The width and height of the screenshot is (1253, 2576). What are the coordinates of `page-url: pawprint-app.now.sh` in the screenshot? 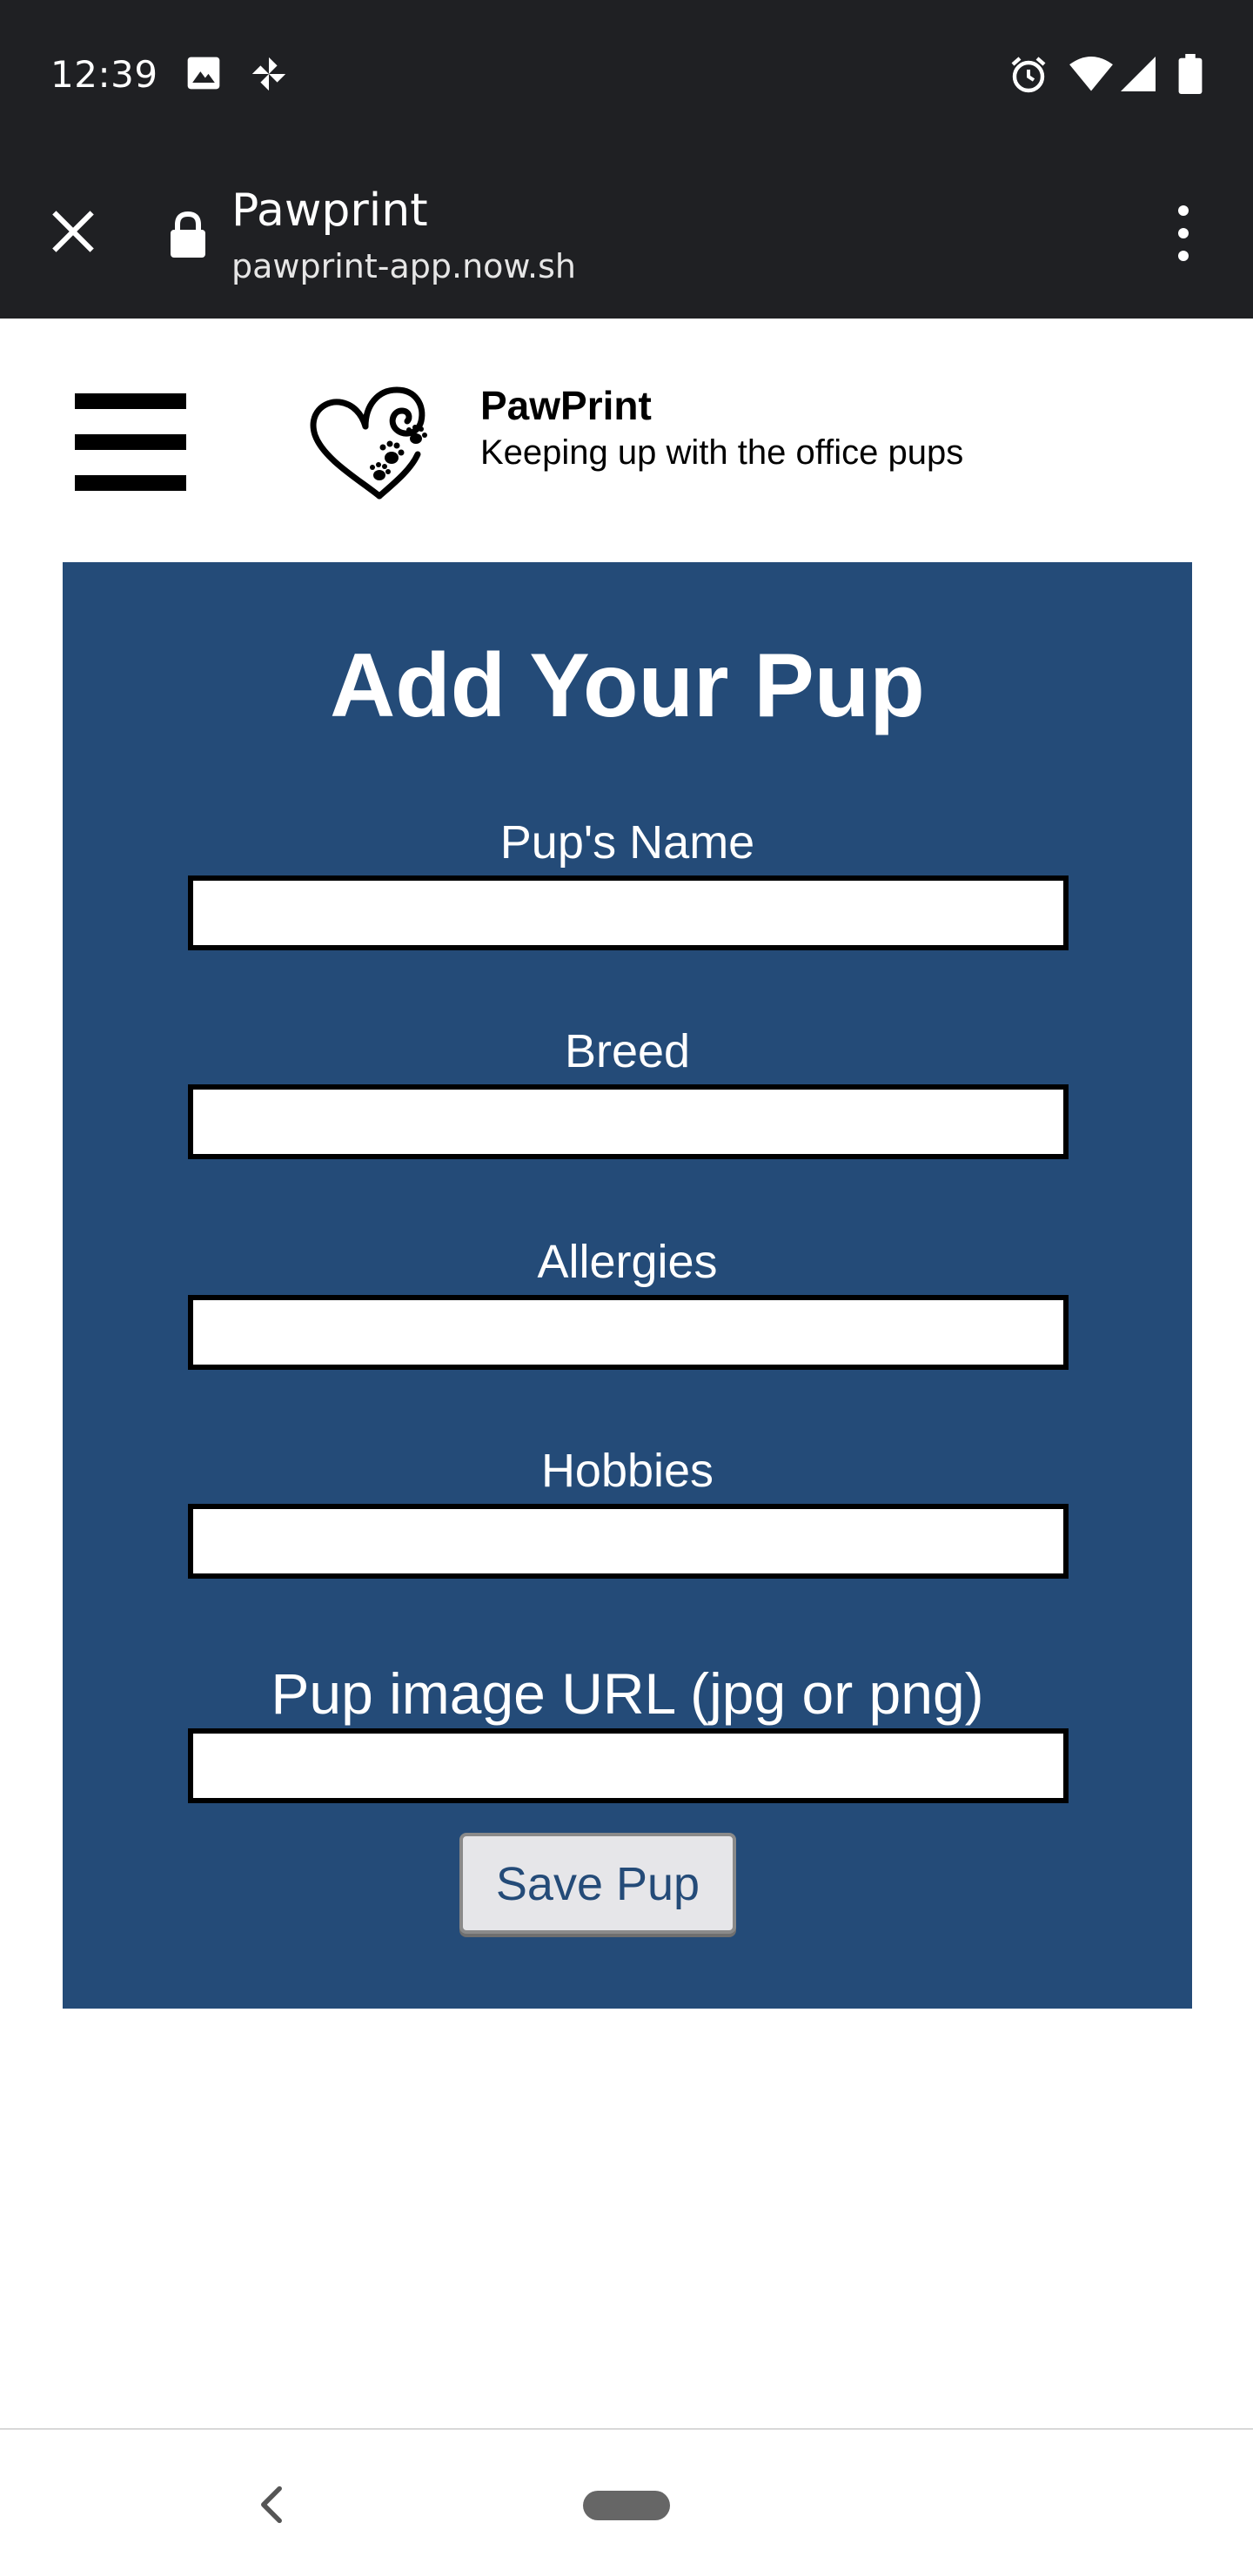 It's located at (403, 266).